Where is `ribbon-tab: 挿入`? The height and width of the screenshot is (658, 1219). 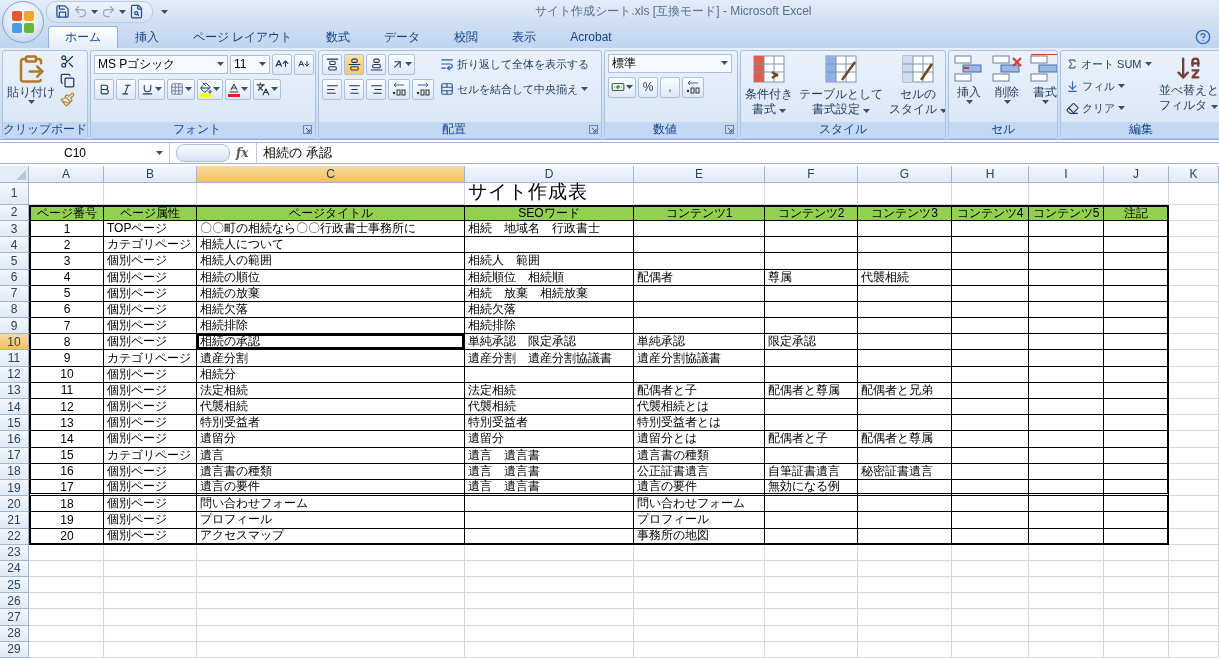
ribbon-tab: 挿入 is located at coordinates (147, 36).